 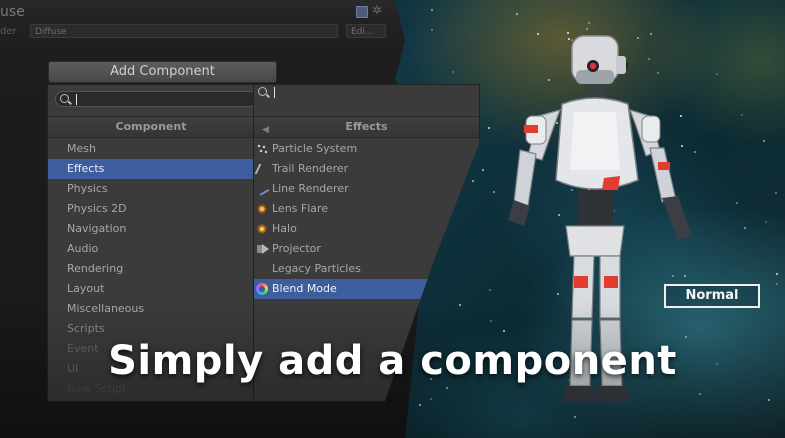 I want to click on particle-system-icon, so click(x=262, y=149).